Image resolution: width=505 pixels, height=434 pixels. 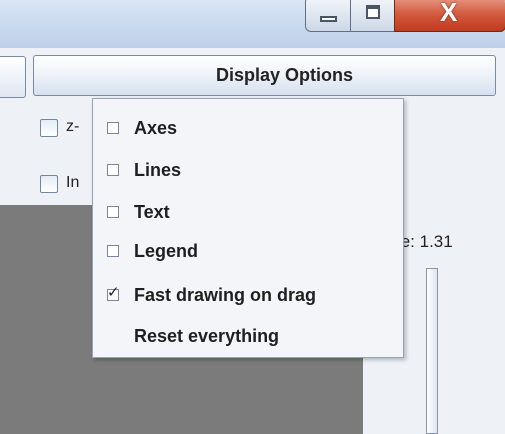 I want to click on menu-item-fast-drawing: Fast drawing on drag, so click(x=248, y=295).